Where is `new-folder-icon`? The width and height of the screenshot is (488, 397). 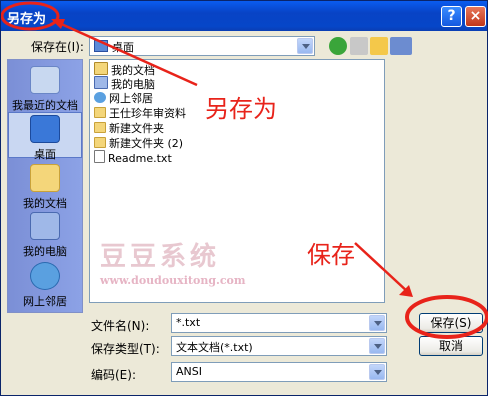 new-folder-icon is located at coordinates (379, 46).